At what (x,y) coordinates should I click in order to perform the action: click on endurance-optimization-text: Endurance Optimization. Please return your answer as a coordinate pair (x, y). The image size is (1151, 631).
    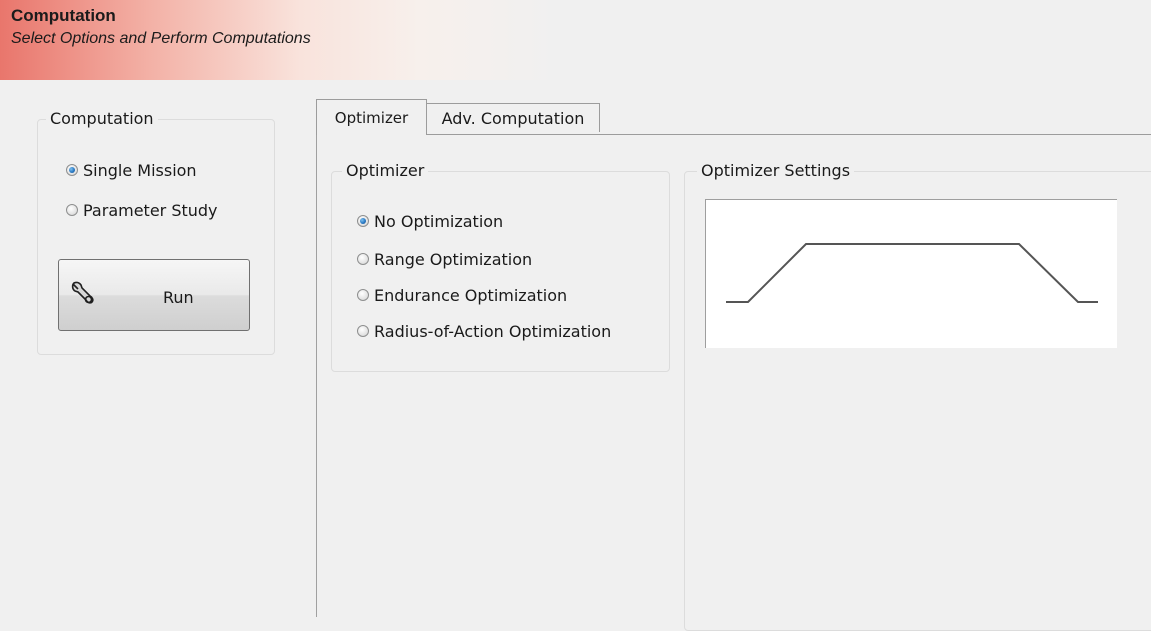
    Looking at the image, I should click on (471, 295).